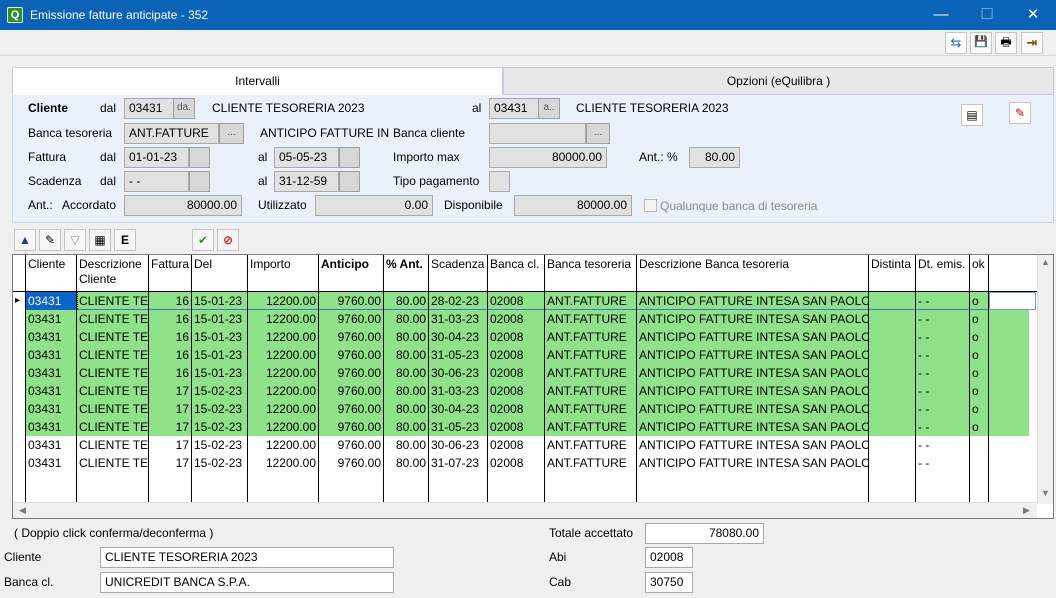 This screenshot has height=598, width=1056. I want to click on edit-tool-icon: ✎, so click(1020, 113).